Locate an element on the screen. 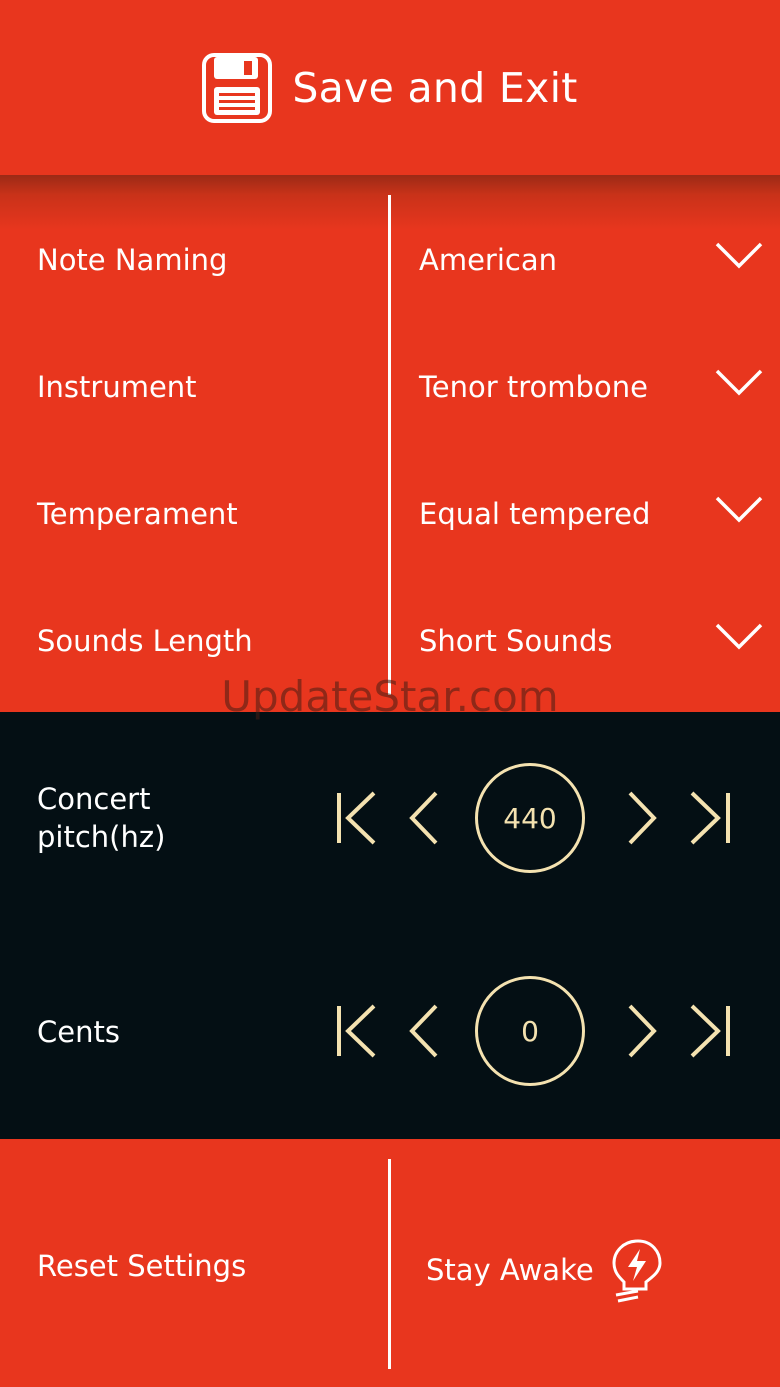  floppy-disk-icon is located at coordinates (237, 87).